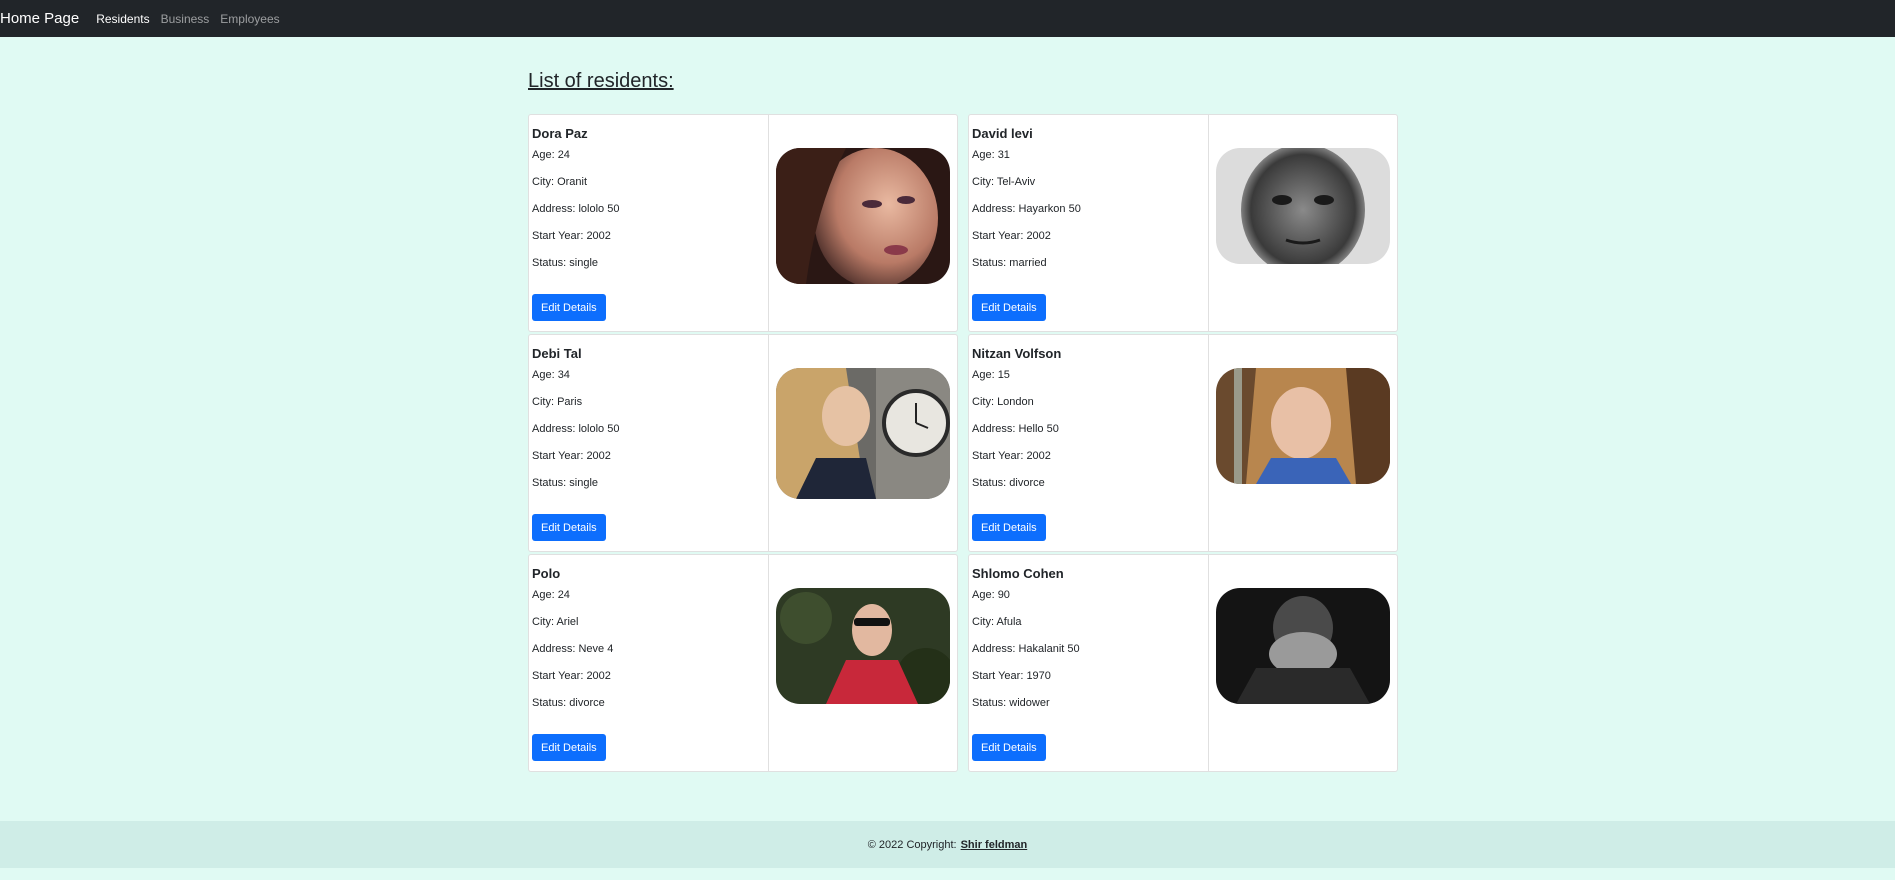 This screenshot has width=1895, height=880. I want to click on city-value: London, so click(1015, 402).